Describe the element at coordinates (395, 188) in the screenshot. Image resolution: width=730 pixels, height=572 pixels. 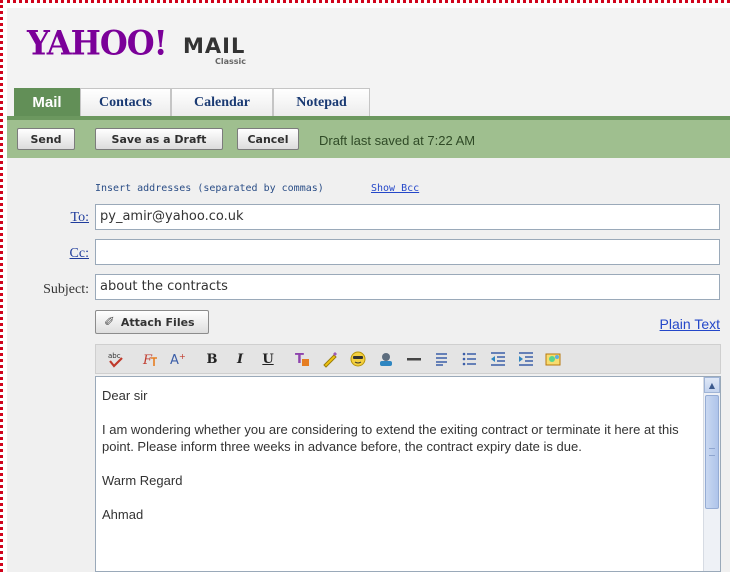
I see `show-bcc-link: Show Bcc` at that location.